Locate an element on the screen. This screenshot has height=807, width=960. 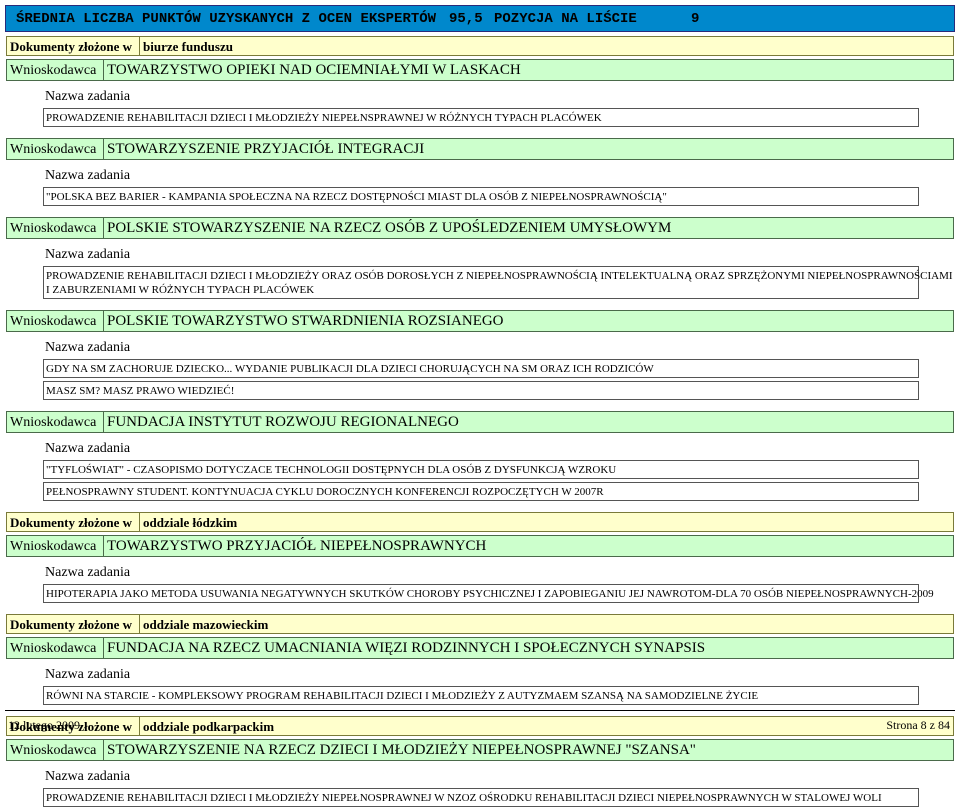
office-name: oddziale łódzkim is located at coordinates (190, 522).